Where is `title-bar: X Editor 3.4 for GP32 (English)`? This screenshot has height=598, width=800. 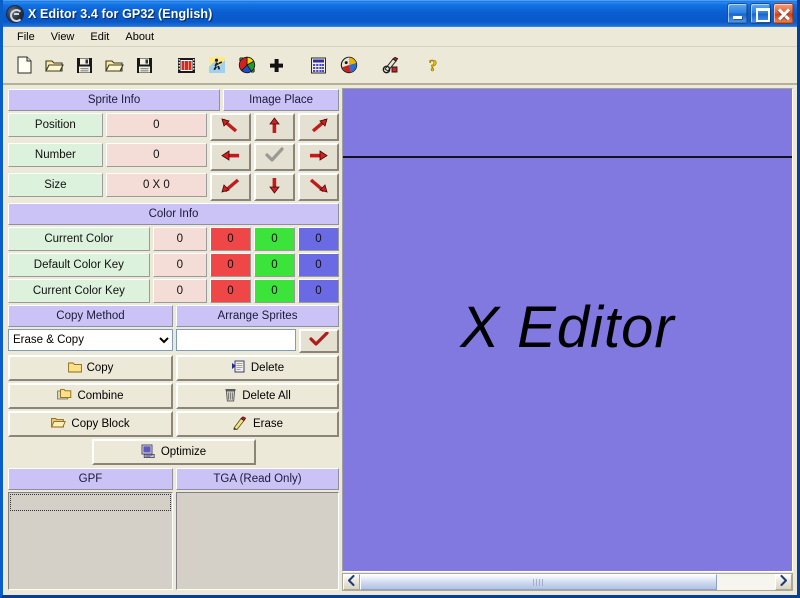 title-bar: X Editor 3.4 for GP32 (English) is located at coordinates (400, 13).